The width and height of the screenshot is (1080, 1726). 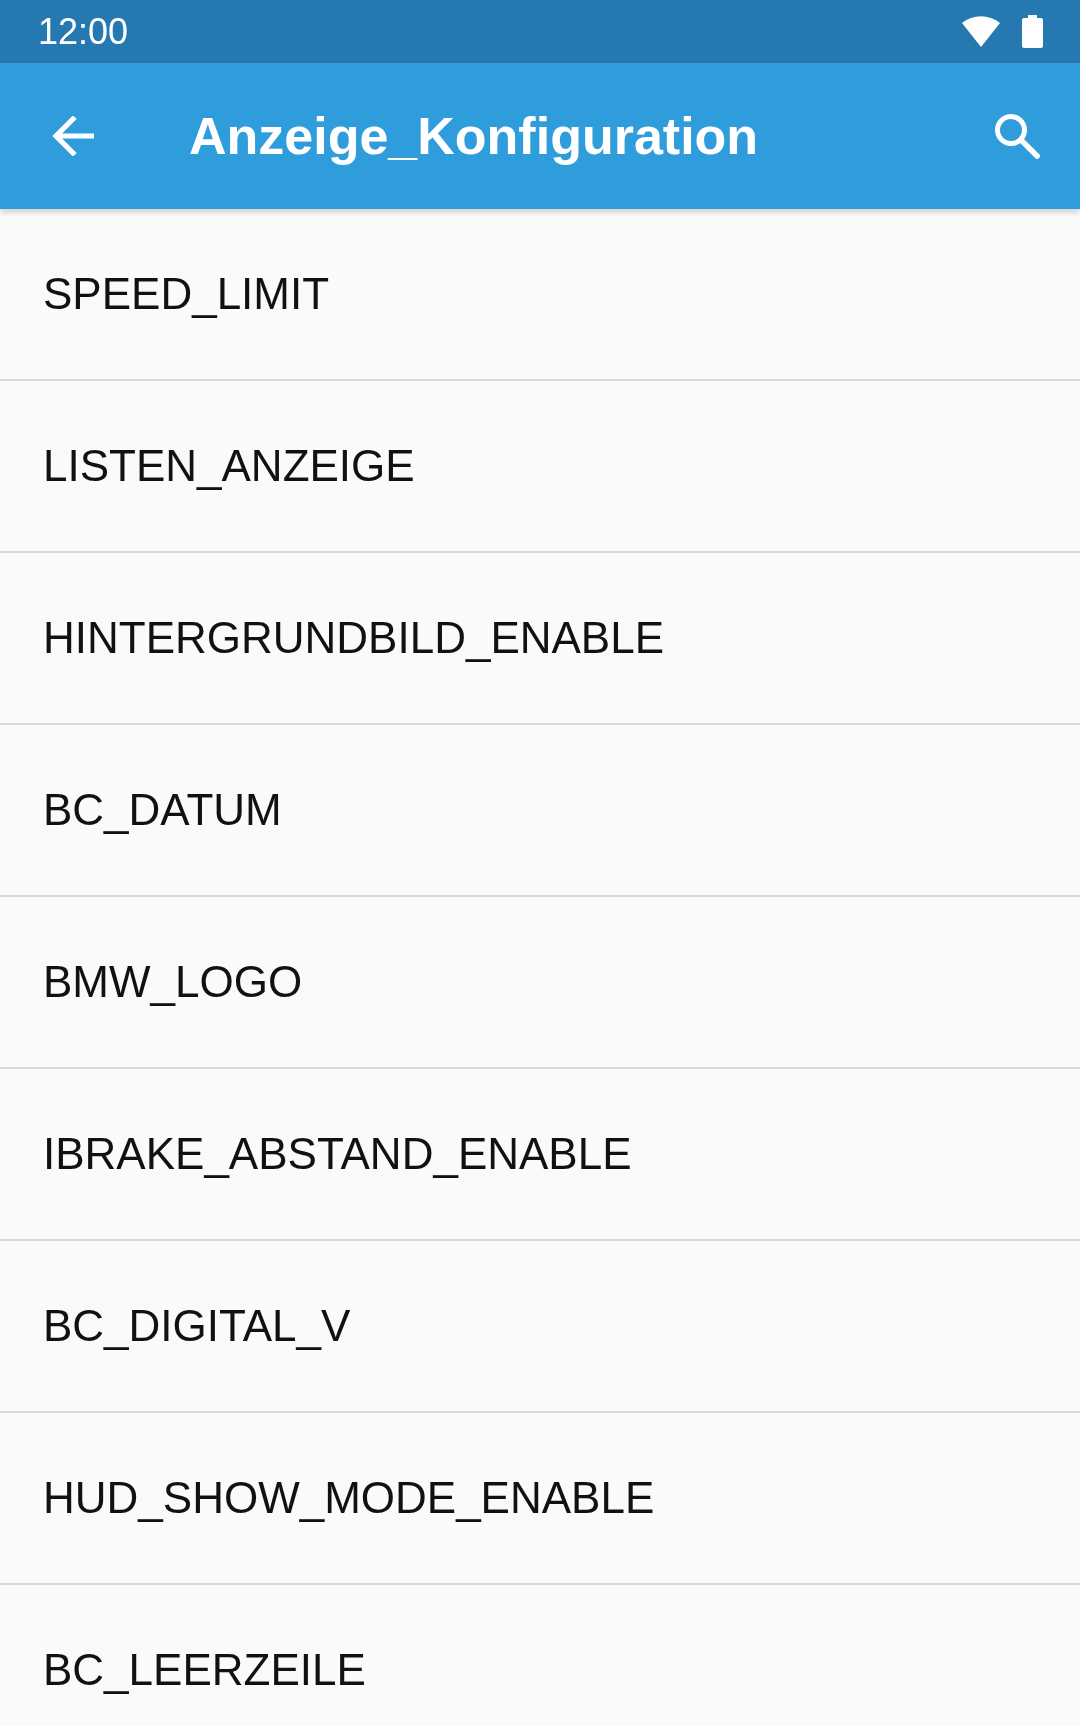 What do you see at coordinates (540, 1155) in the screenshot?
I see `list-item: IBRAKE_ABSTAND_ENABLE` at bounding box center [540, 1155].